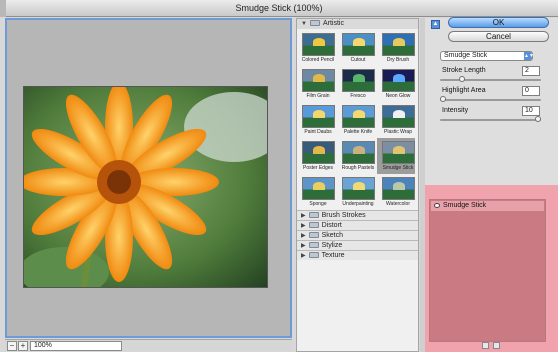 The image size is (558, 352). I want to click on filter-thumb: Palette Knife, so click(356, 120).